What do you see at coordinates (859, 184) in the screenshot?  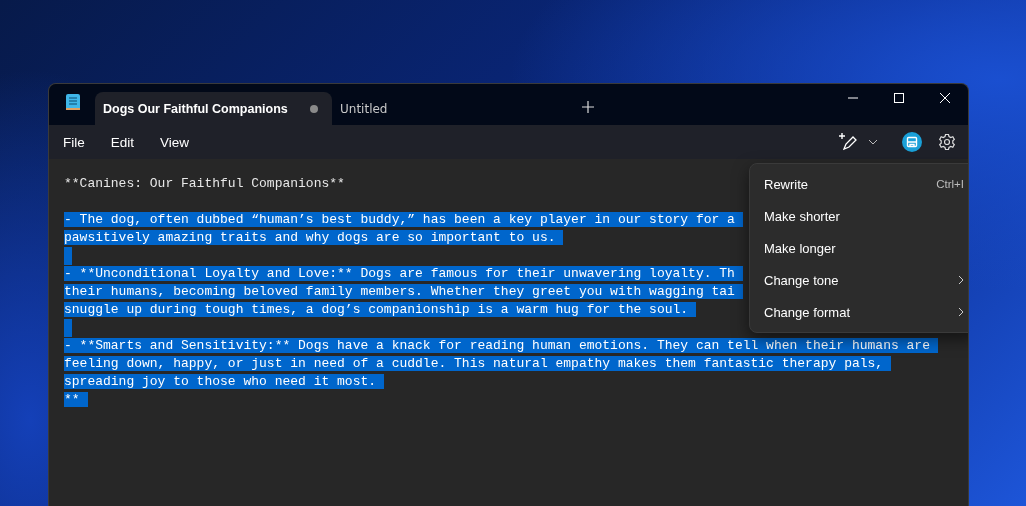 I see `menu-option: Rewrite Ctrl+I` at bounding box center [859, 184].